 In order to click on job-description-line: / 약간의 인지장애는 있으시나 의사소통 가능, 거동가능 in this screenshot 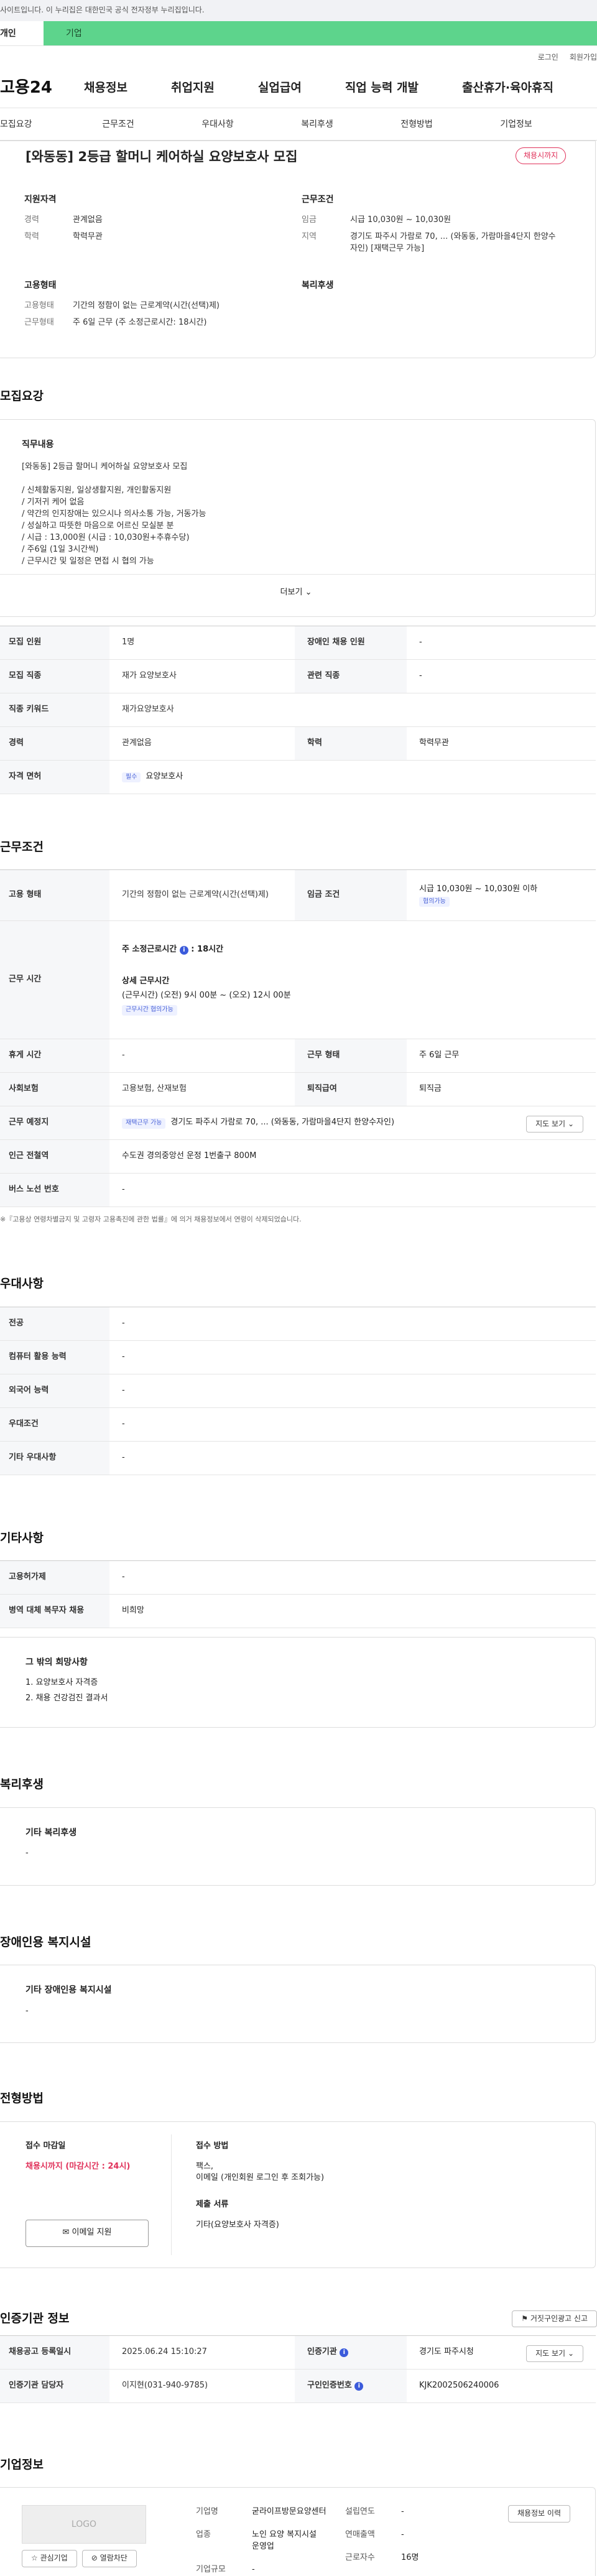, I will do `click(114, 514)`.